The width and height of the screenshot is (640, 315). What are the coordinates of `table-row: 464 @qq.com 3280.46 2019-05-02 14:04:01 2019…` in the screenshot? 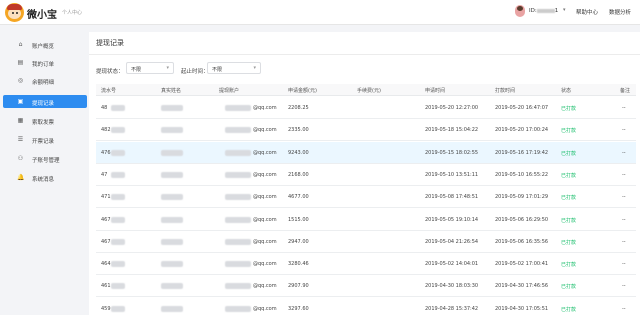 It's located at (366, 264).